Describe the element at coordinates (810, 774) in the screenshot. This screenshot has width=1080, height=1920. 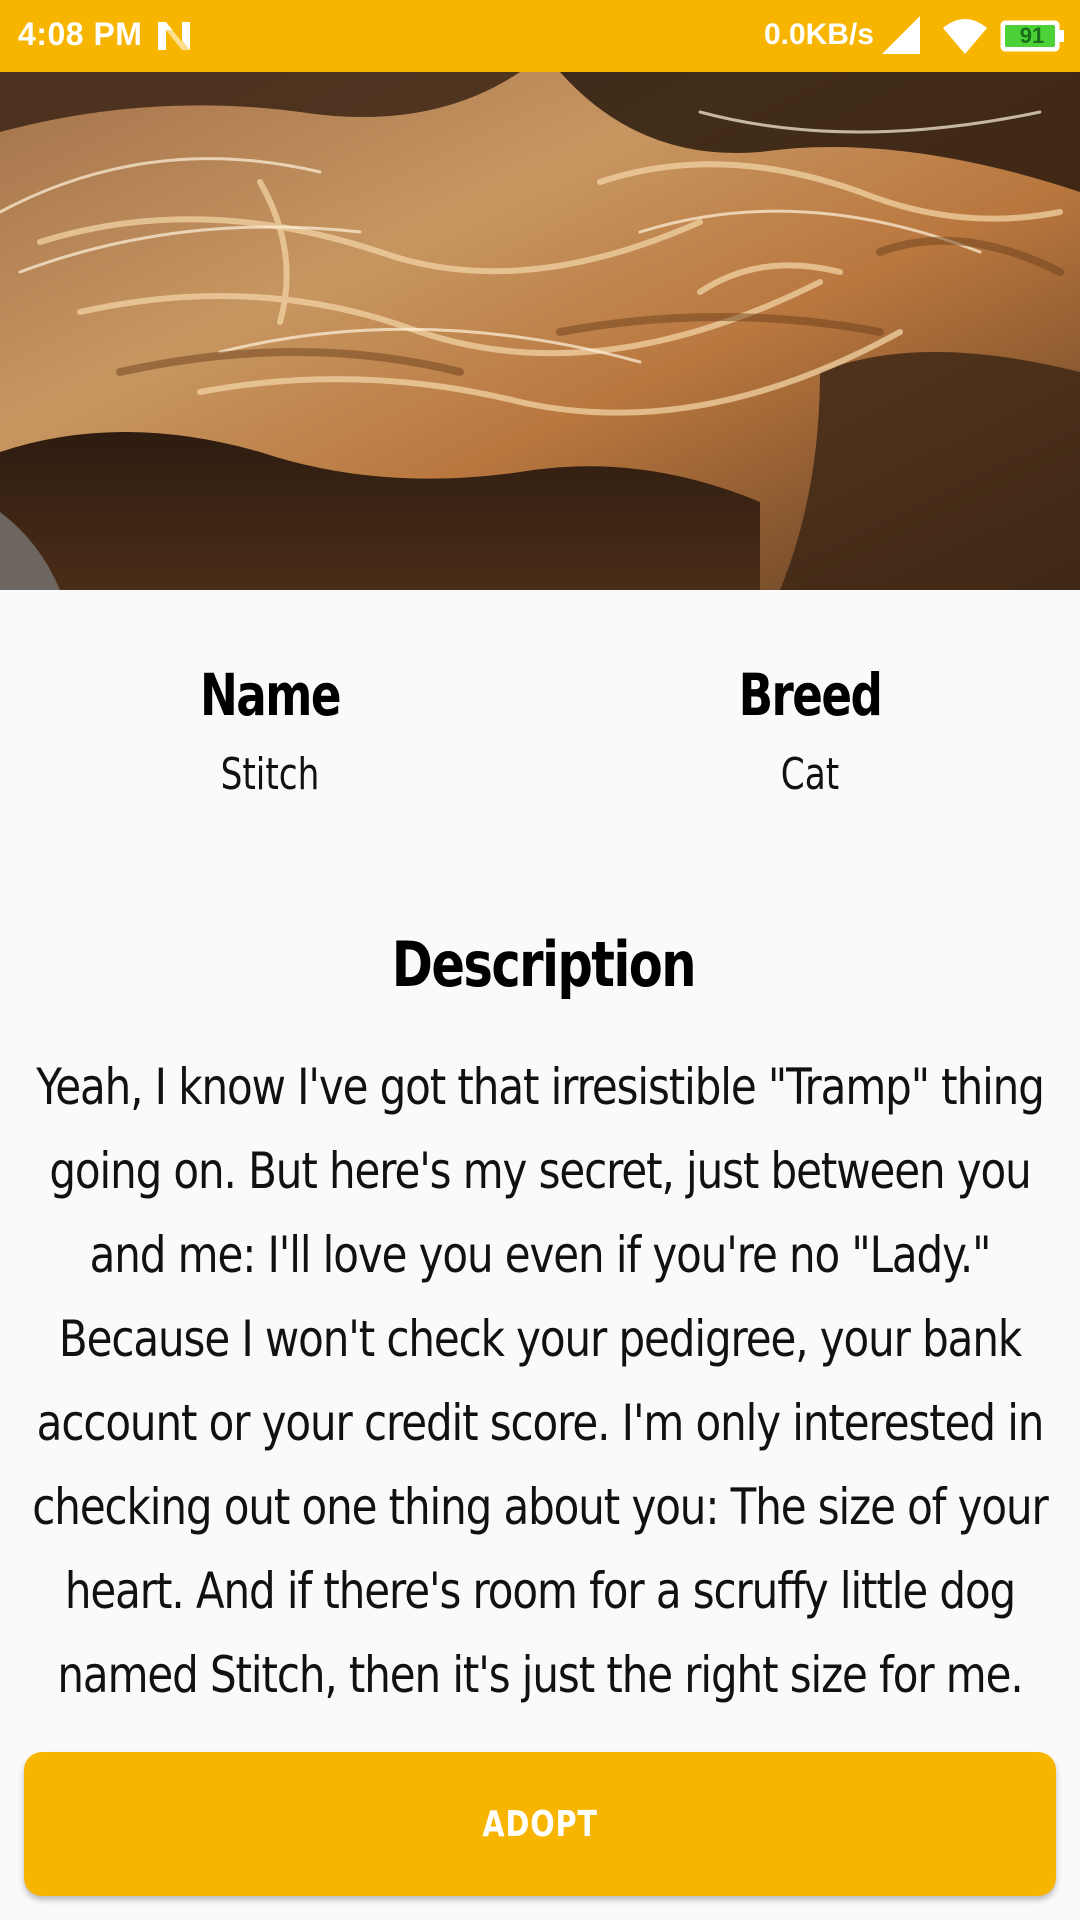
I see `breed-value: Cat` at that location.